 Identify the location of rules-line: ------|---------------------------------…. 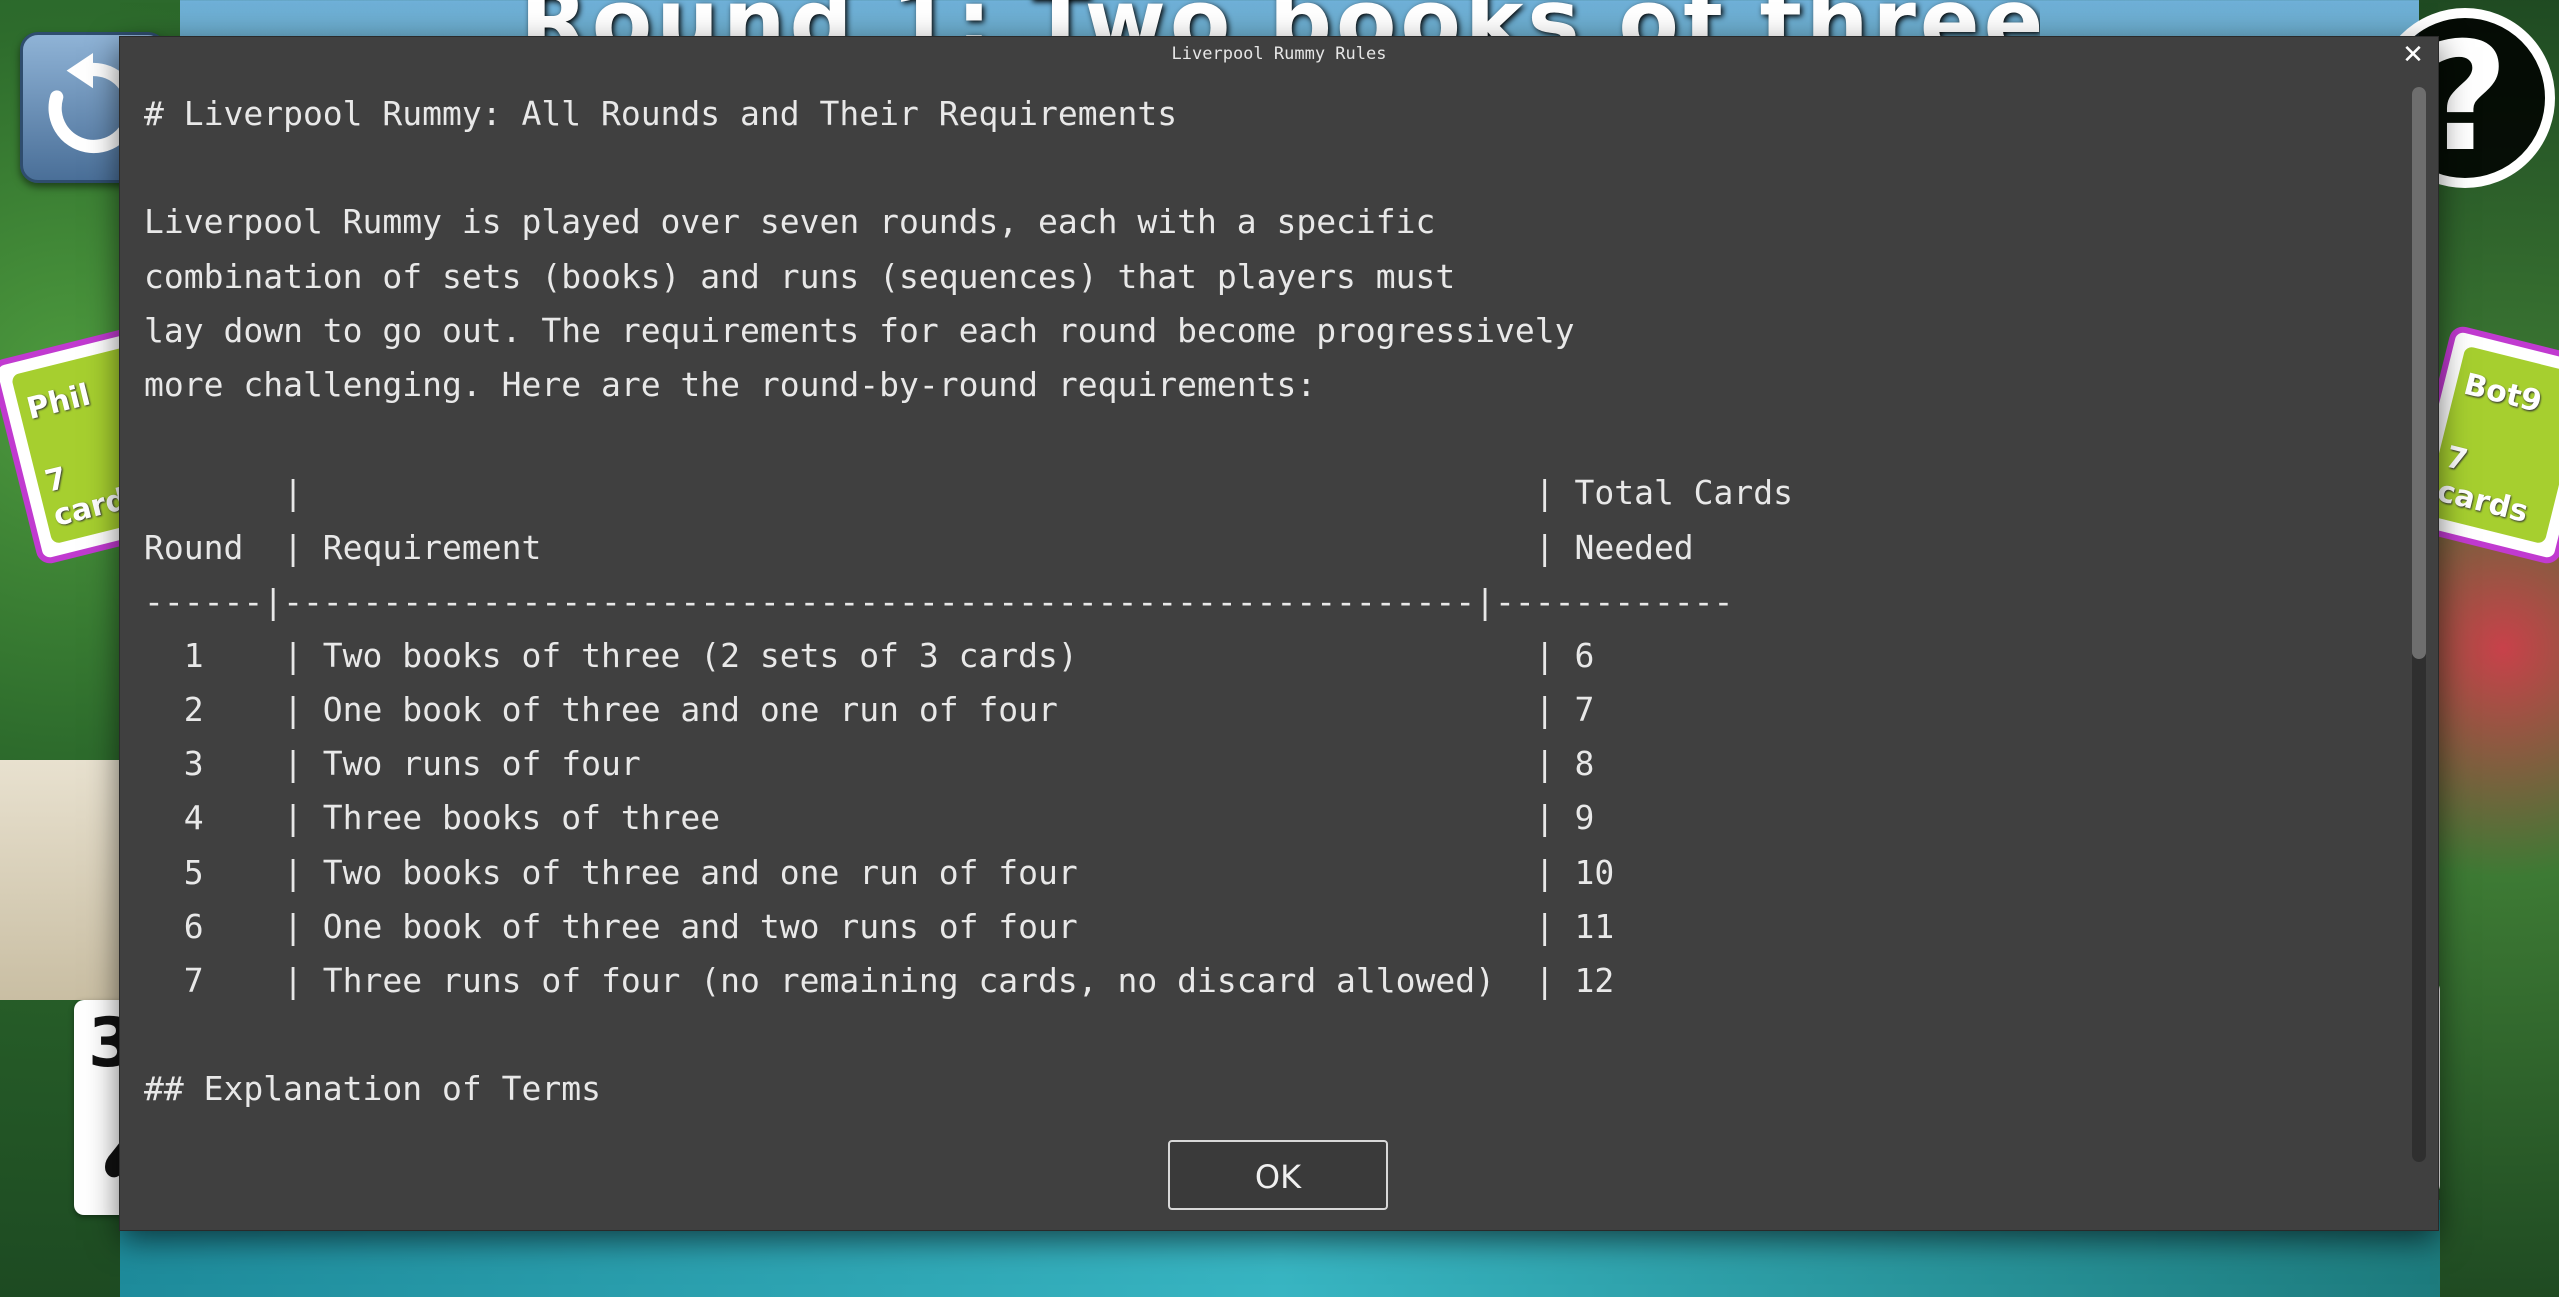
(939, 601).